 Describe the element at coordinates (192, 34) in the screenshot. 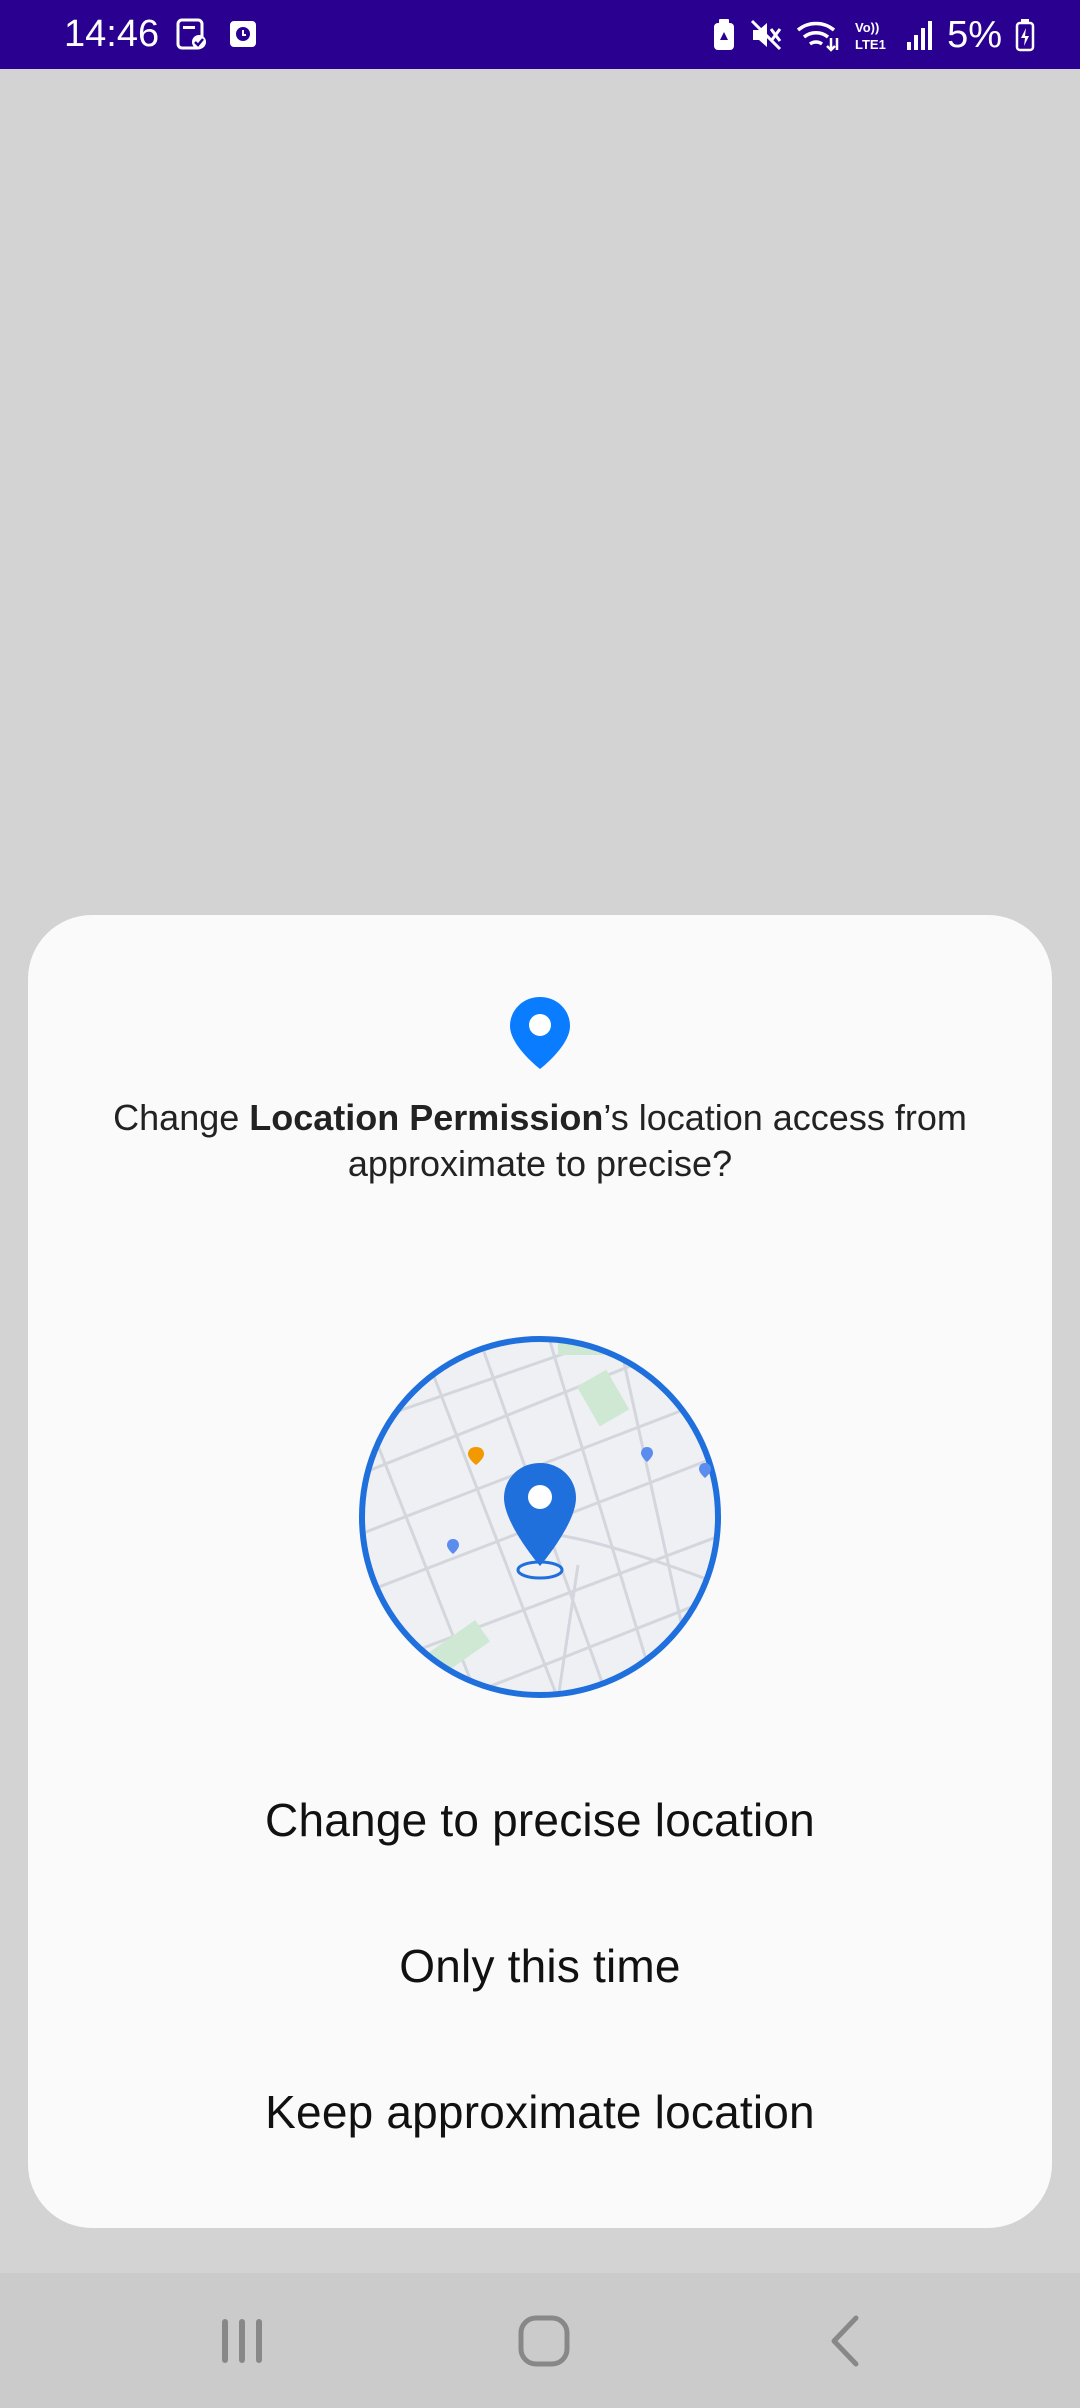

I see `notes-icon` at that location.